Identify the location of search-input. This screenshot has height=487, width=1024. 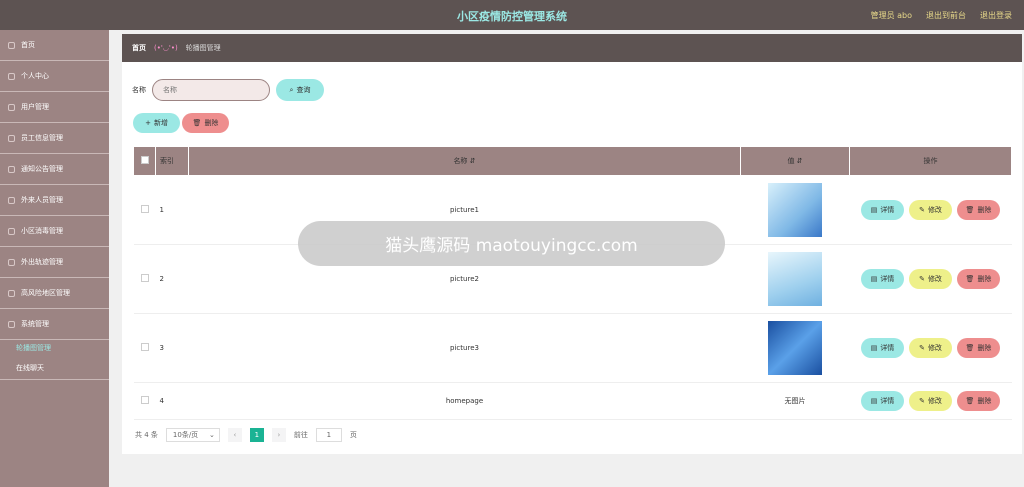
(211, 90).